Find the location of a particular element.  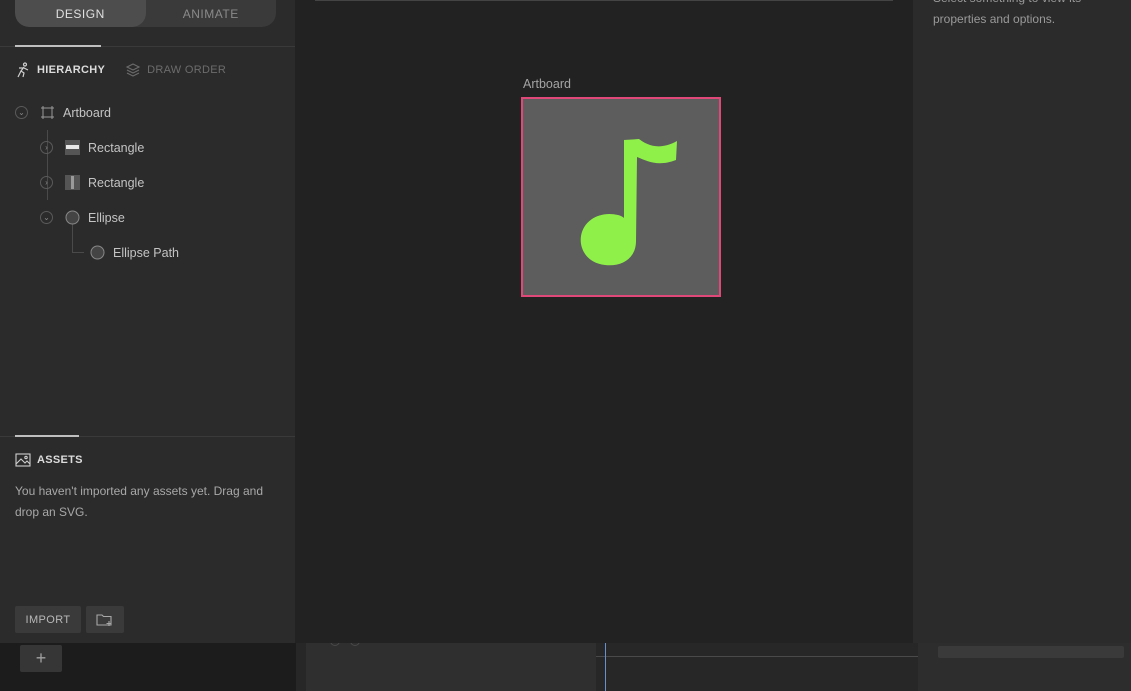

artboard is located at coordinates (621, 197).